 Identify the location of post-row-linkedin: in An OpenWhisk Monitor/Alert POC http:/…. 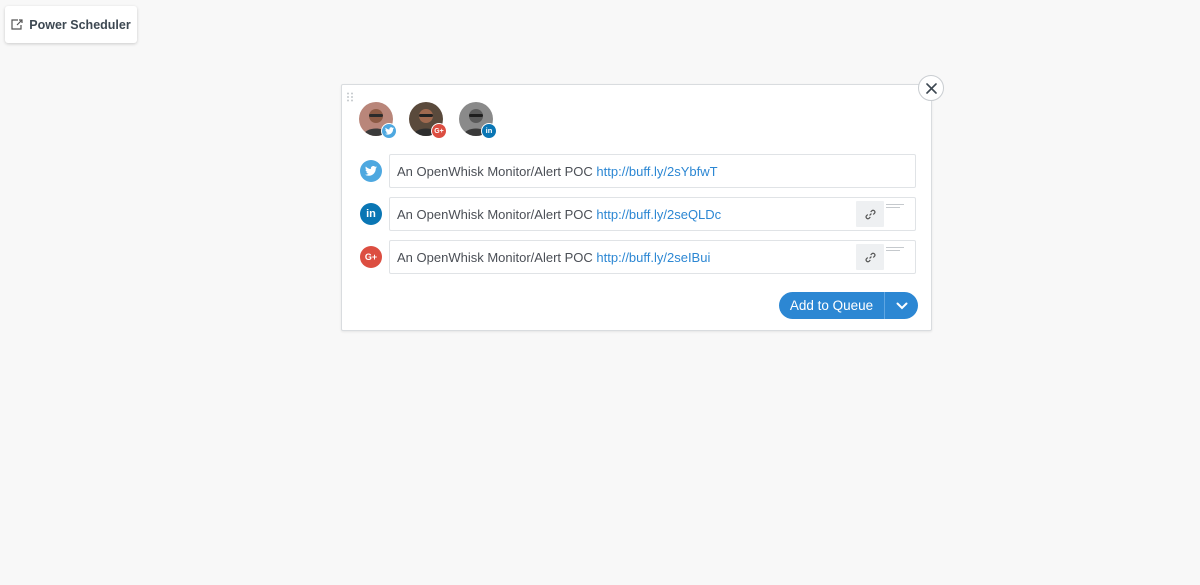
(637, 214).